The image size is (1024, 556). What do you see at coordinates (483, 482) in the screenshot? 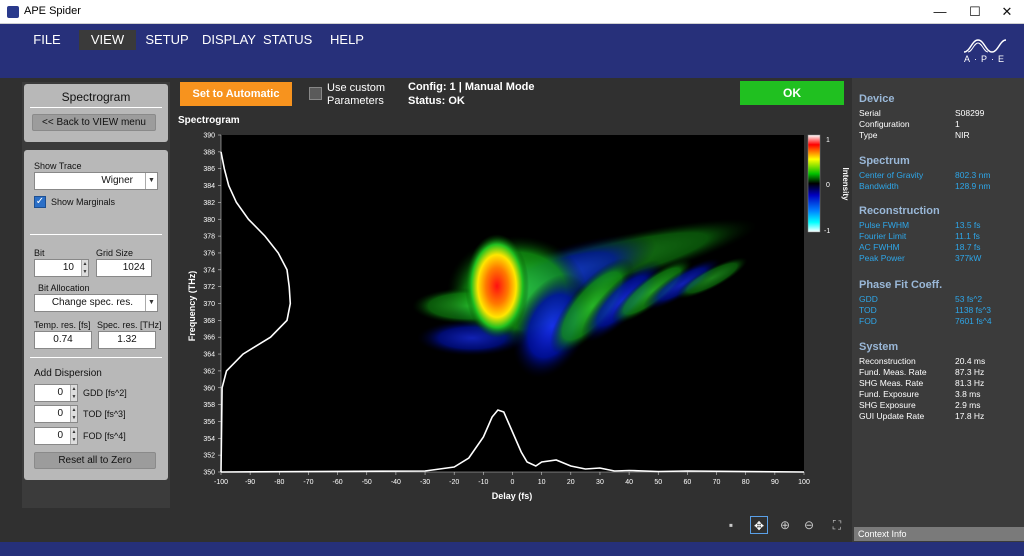
I see `x-tick-label: -10` at bounding box center [483, 482].